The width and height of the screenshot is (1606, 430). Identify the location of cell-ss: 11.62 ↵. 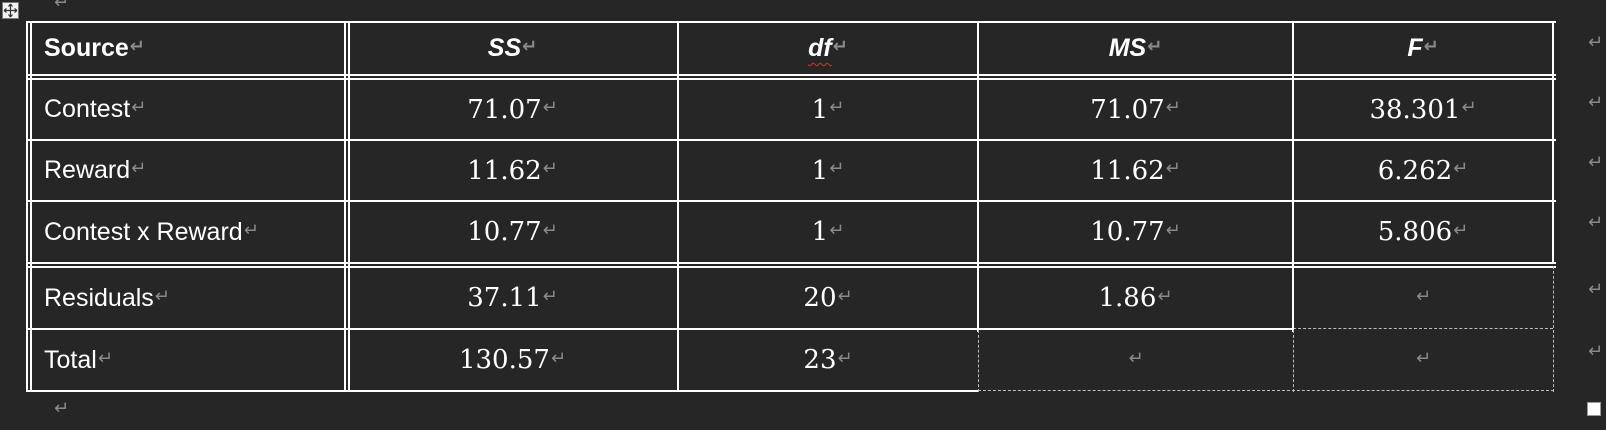
(512, 170).